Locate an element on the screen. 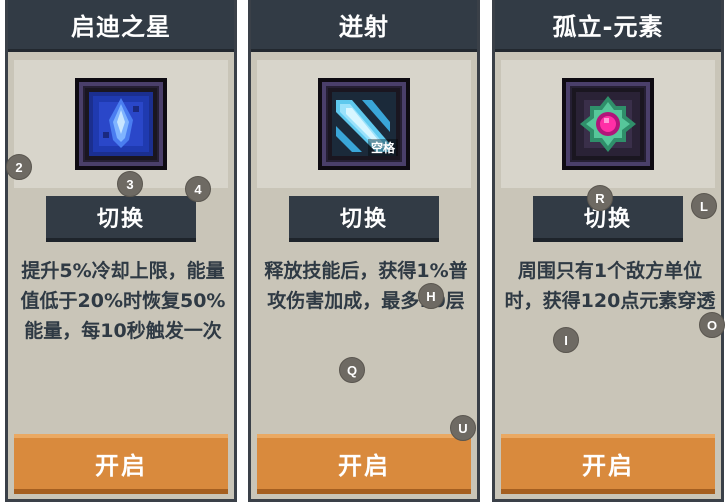 The image size is (725, 502). icon-key-tag: 空格 is located at coordinates (382, 147).